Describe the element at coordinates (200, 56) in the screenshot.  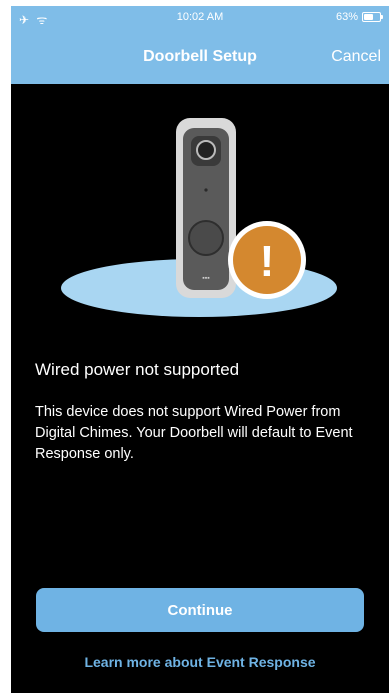
I see `nav-bar: Doorbell Setup Cancel` at that location.